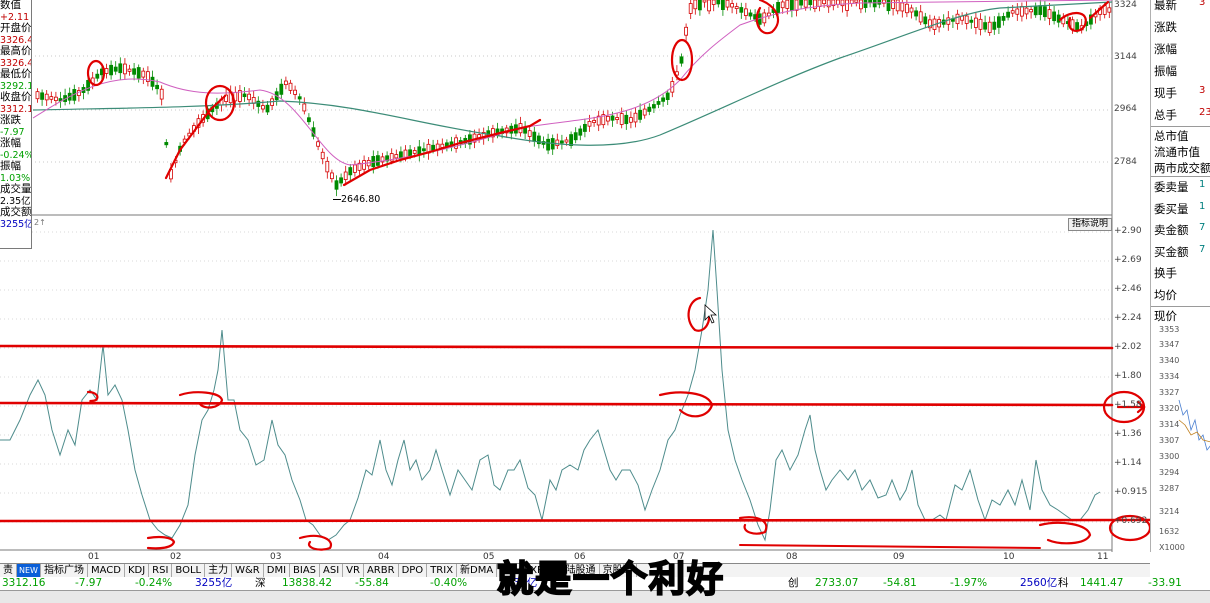 The height and width of the screenshot is (603, 1210). Describe the element at coordinates (1180, 126) in the screenshot. I see `right-panel-separator` at that location.